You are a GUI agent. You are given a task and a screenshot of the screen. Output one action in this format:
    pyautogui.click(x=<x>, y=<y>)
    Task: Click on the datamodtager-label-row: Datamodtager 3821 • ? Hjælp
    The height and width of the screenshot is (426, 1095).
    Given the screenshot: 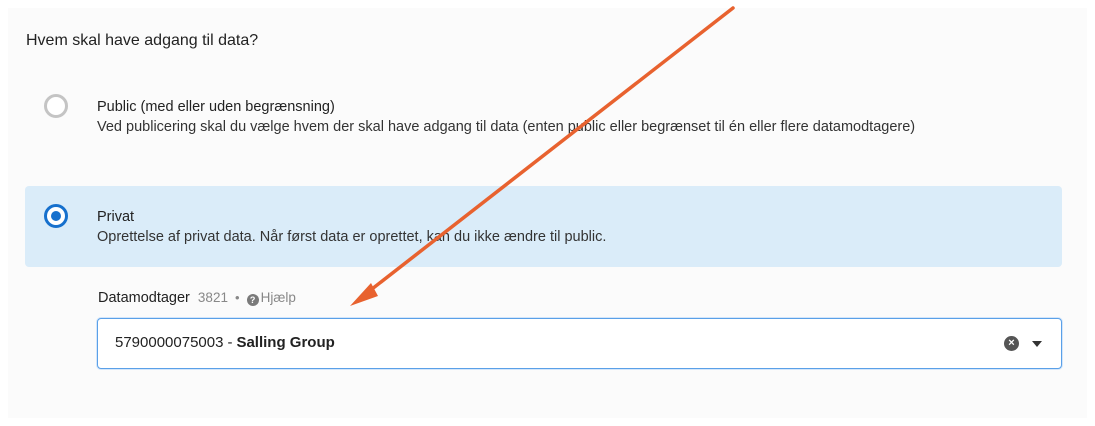 What is the action you would take?
    pyautogui.click(x=197, y=298)
    